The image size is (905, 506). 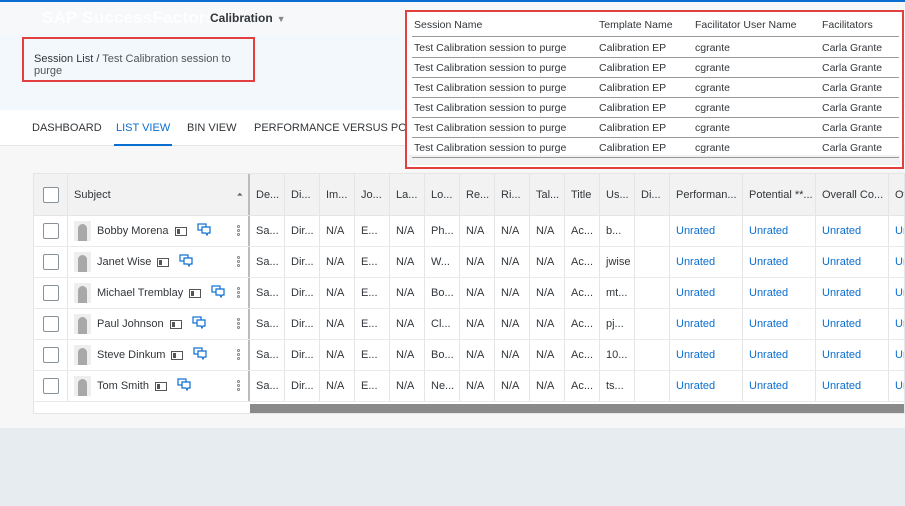 I want to click on column-header: Title, so click(x=582, y=194).